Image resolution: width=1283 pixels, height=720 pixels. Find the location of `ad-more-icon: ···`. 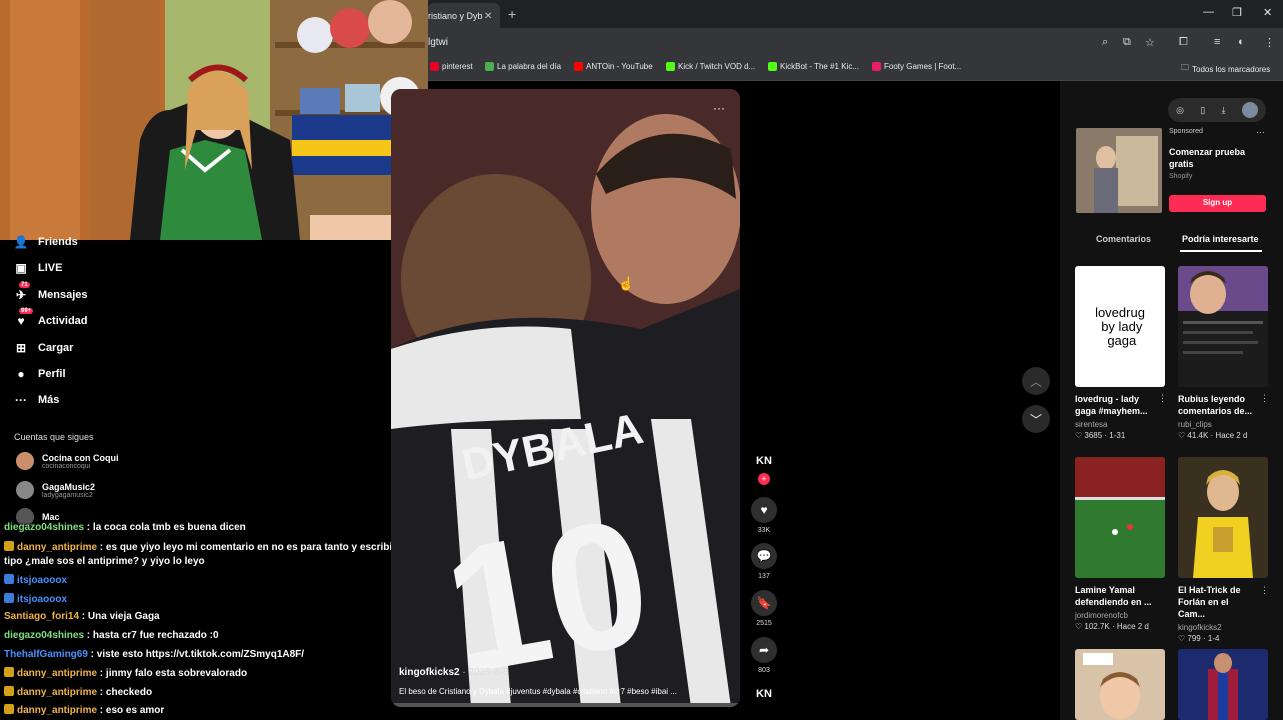

ad-more-icon: ··· is located at coordinates (1260, 132).